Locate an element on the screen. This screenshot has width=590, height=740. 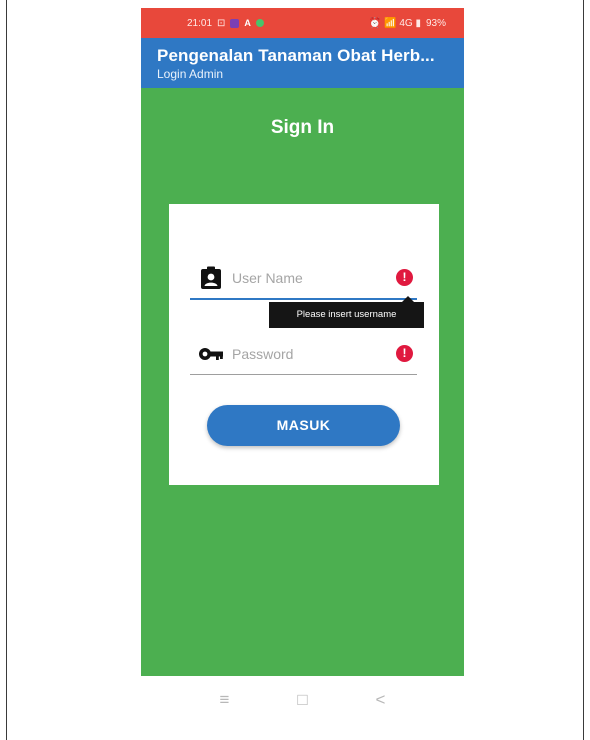
contact-badge-icon is located at coordinates (211, 277).